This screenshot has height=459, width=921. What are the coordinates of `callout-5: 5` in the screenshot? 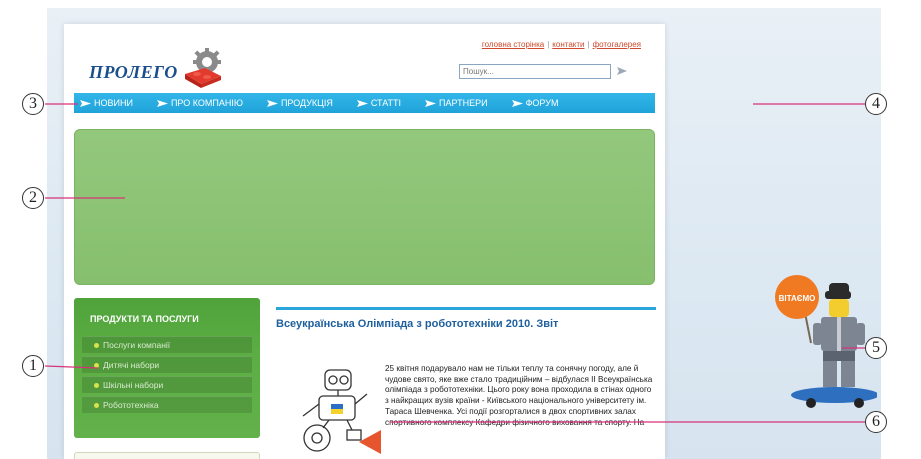 It's located at (876, 348).